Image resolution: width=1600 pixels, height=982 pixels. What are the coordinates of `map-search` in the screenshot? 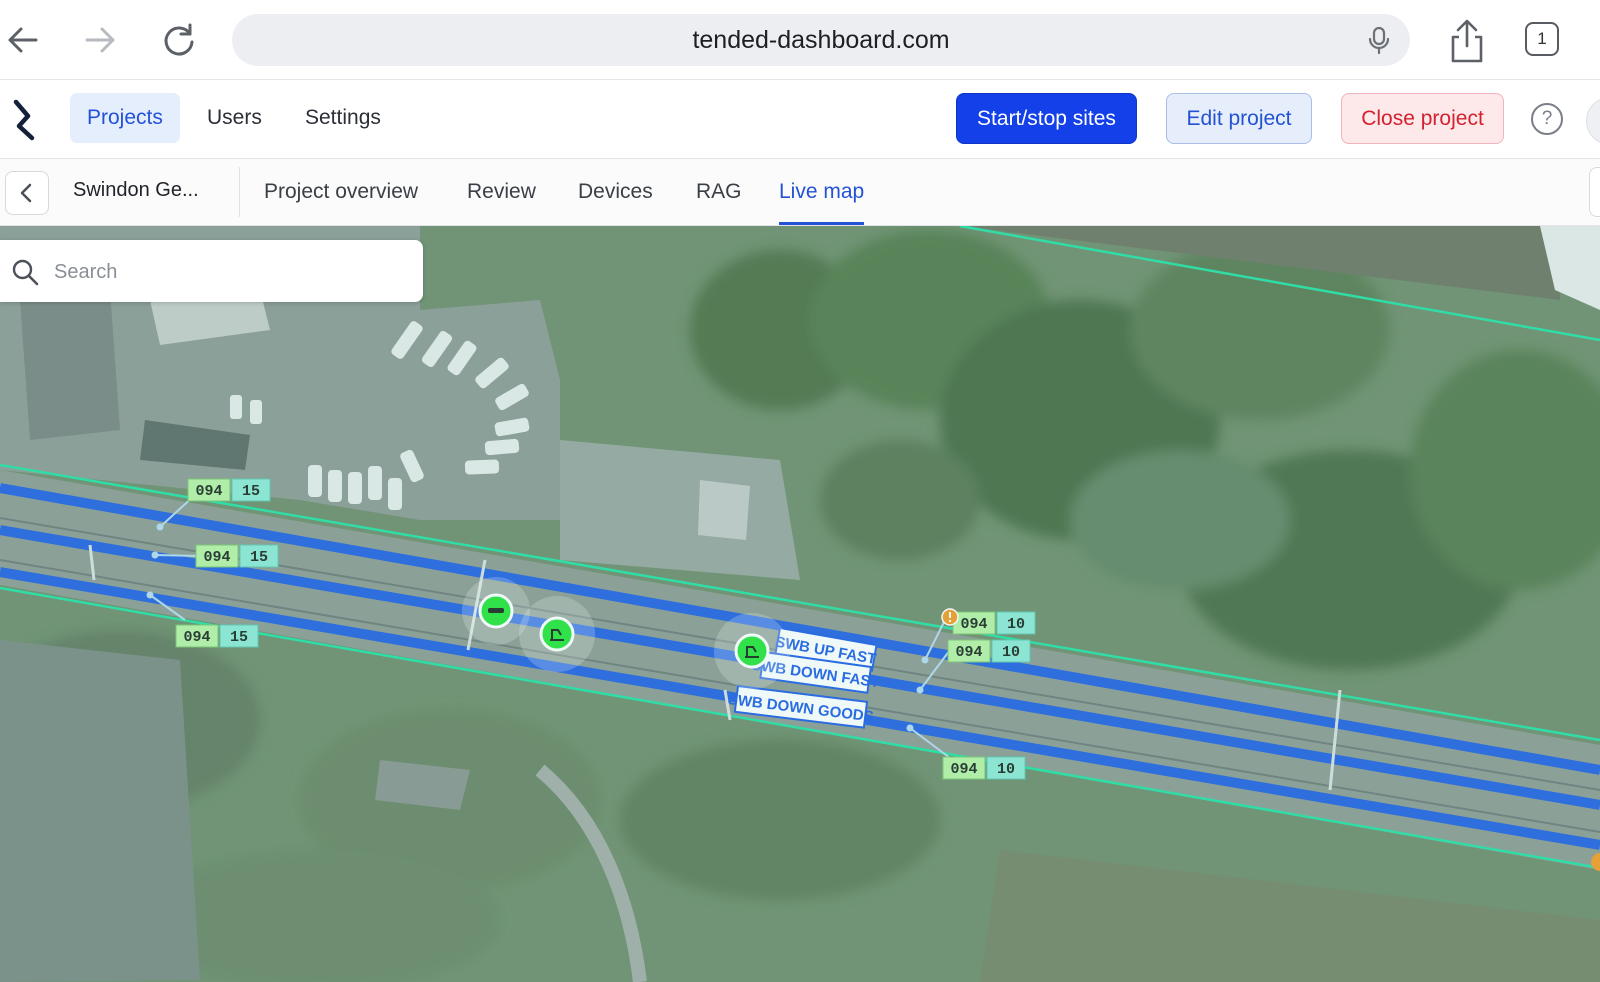 It's located at (211, 271).